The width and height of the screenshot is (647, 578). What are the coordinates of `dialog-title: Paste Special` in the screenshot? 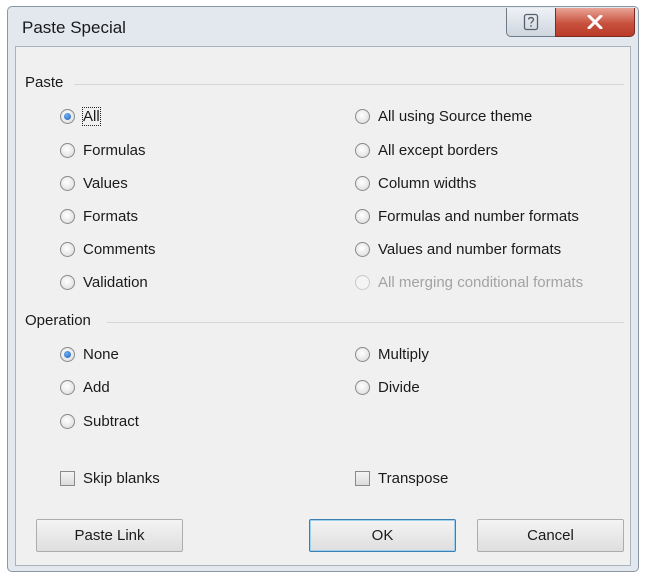 It's located at (74, 27).